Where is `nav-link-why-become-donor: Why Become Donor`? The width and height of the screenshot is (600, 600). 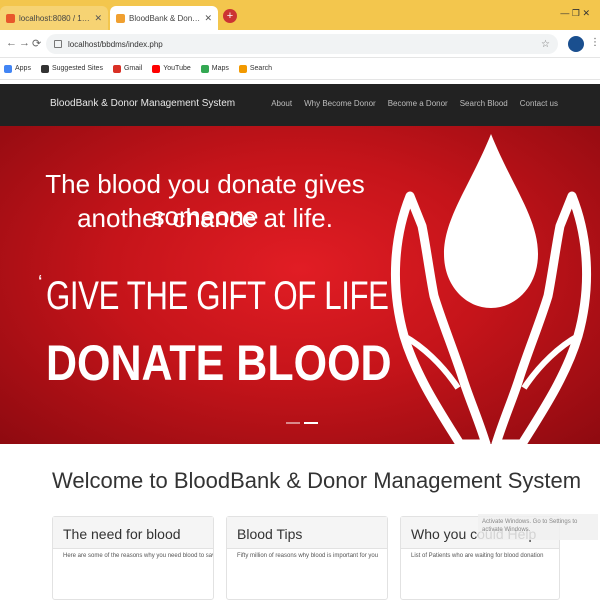 nav-link-why-become-donor: Why Become Donor is located at coordinates (340, 103).